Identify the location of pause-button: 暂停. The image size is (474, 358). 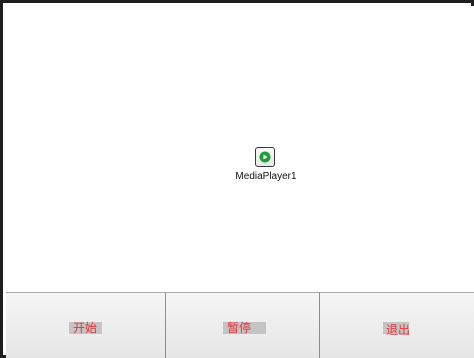
(243, 325).